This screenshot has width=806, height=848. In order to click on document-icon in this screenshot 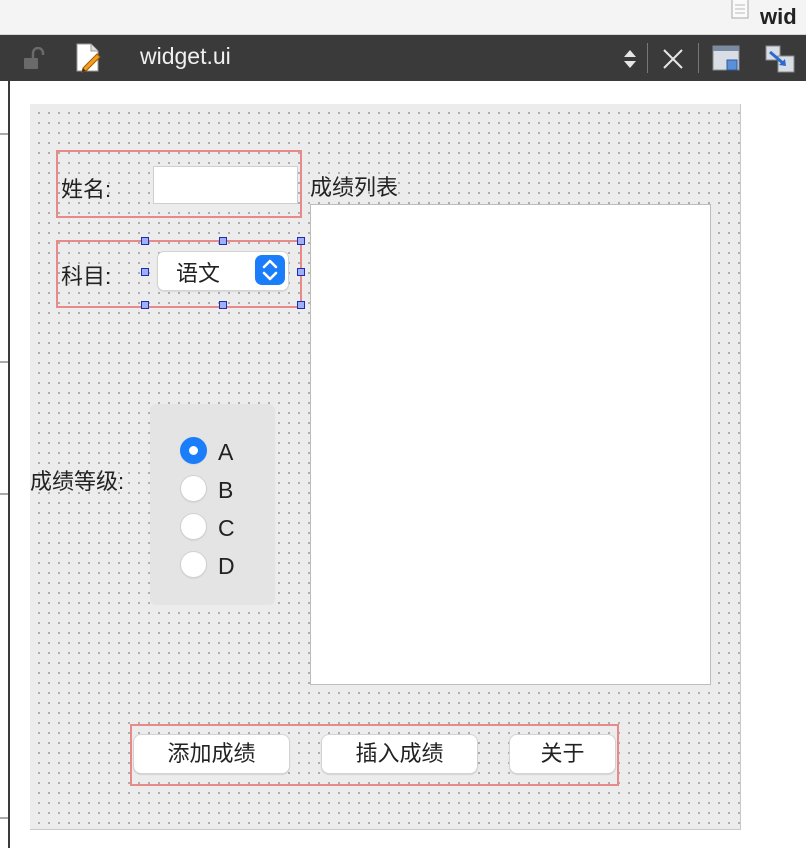, I will do `click(740, 9)`.